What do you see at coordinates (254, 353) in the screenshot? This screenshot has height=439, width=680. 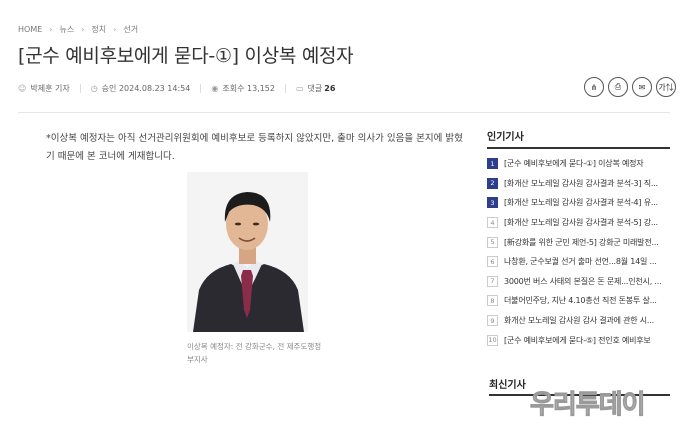 I see `photo-caption: 이상복 예정자: 전 강화군수, 전 제주도행정부지사` at bounding box center [254, 353].